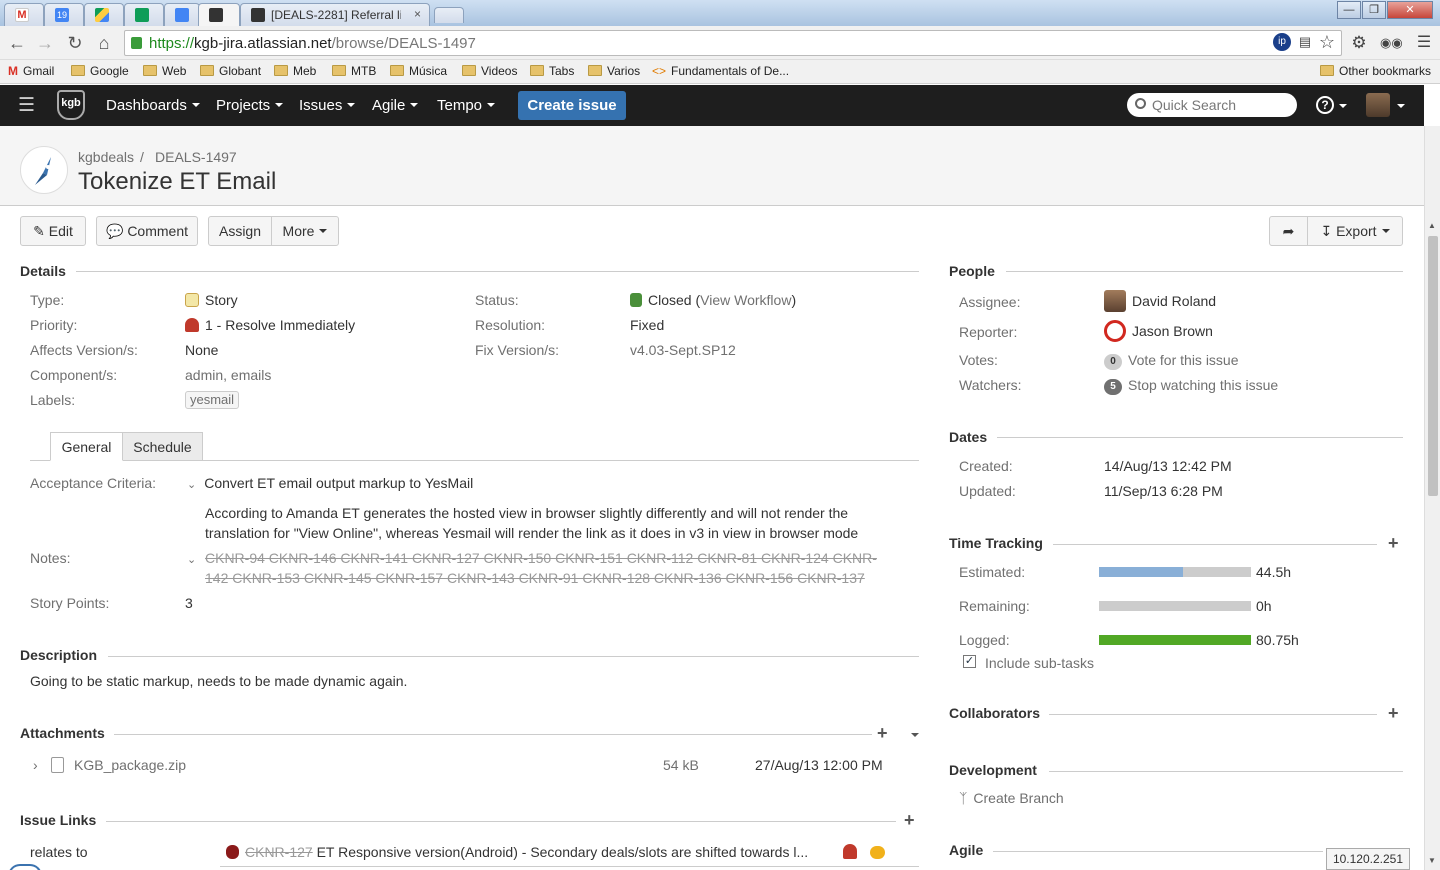 The height and width of the screenshot is (870, 1440). I want to click on votes-value: 0 Vote for this issue, so click(1171, 361).